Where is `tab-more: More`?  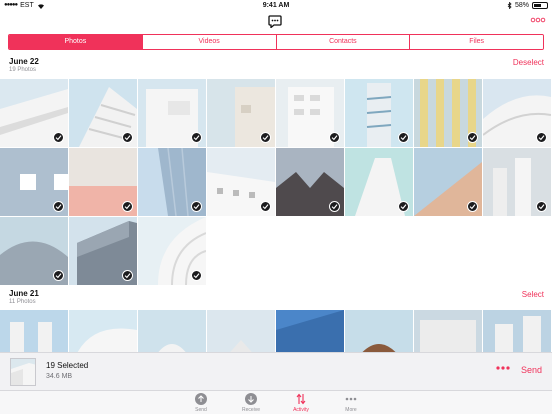 tab-more: More is located at coordinates (351, 403).